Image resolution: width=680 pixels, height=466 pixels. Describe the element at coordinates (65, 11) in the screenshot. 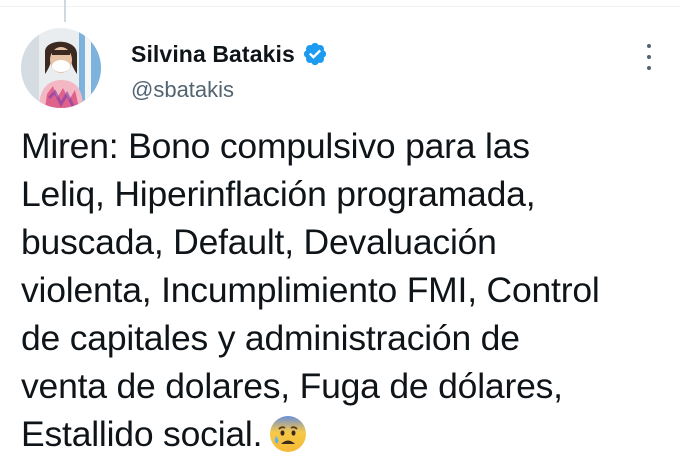

I see `thread-line` at that location.